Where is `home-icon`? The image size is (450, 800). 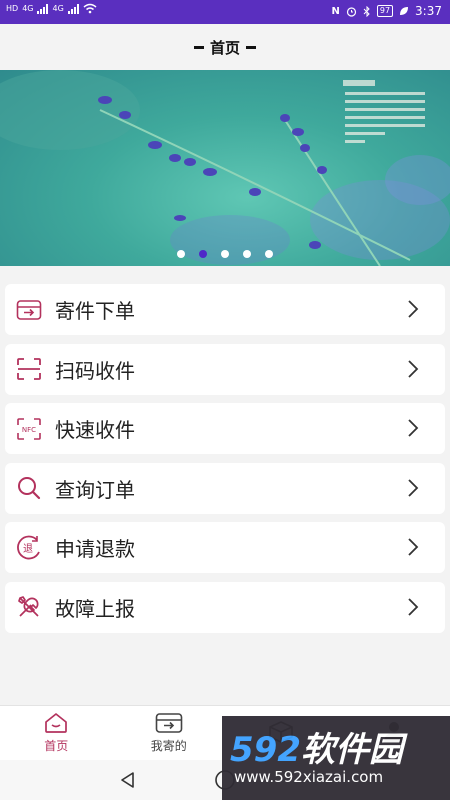
home-icon is located at coordinates (56, 723).